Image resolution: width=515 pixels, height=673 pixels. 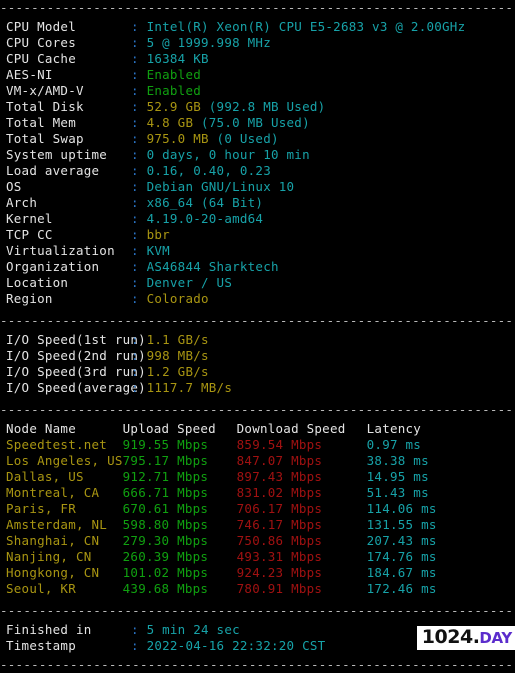 What do you see at coordinates (257, 372) in the screenshot?
I see `io-speed-row: I/O Speed(3rd run): 1.2 GB/s` at bounding box center [257, 372].